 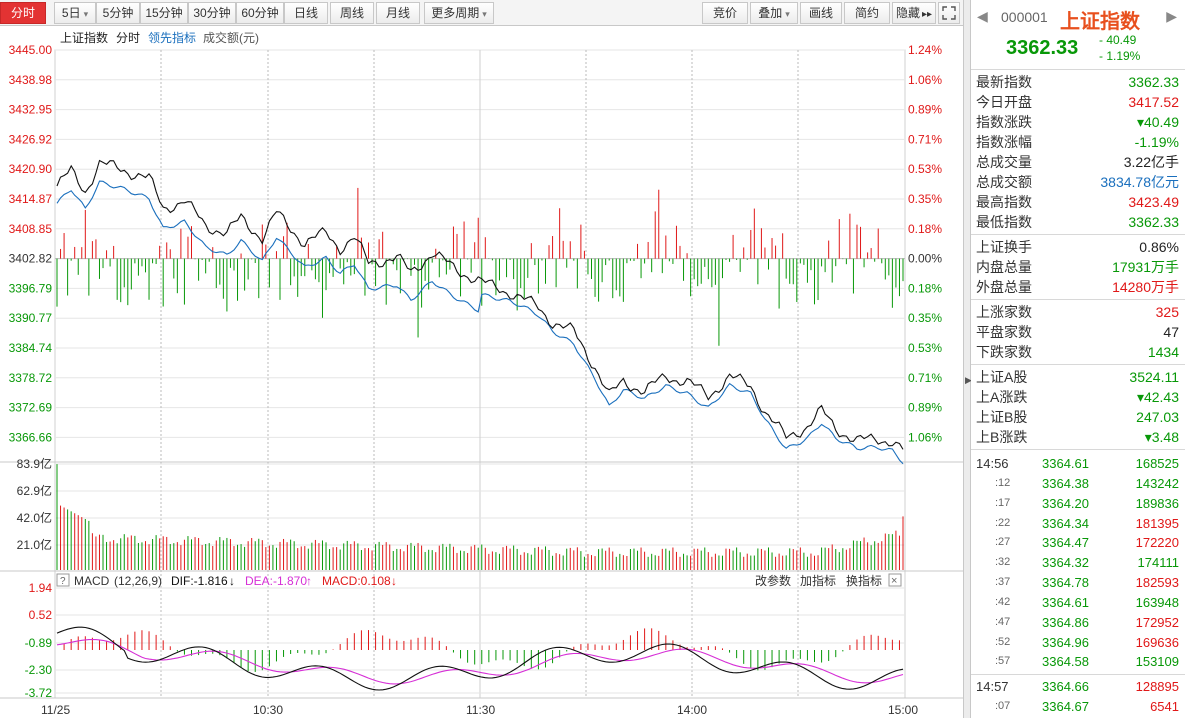 I want to click on tick-volume: 172220, so click(x=1157, y=543).